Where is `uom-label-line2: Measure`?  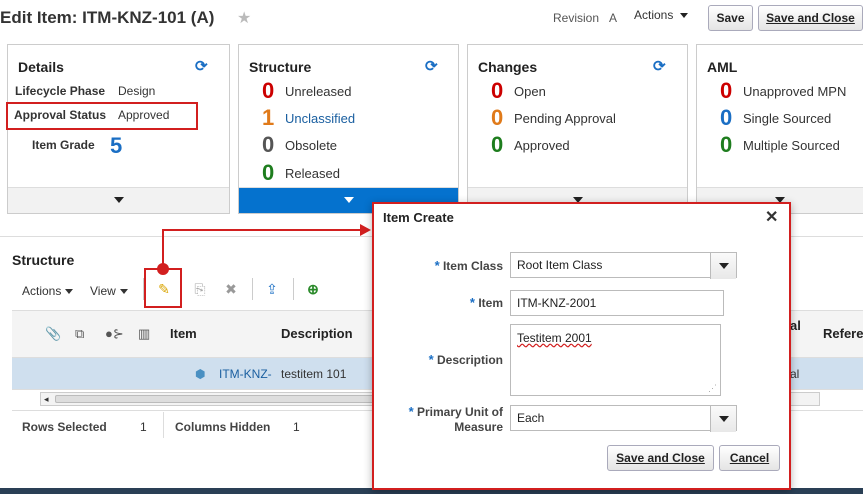
uom-label-line2: Measure is located at coordinates (478, 427).